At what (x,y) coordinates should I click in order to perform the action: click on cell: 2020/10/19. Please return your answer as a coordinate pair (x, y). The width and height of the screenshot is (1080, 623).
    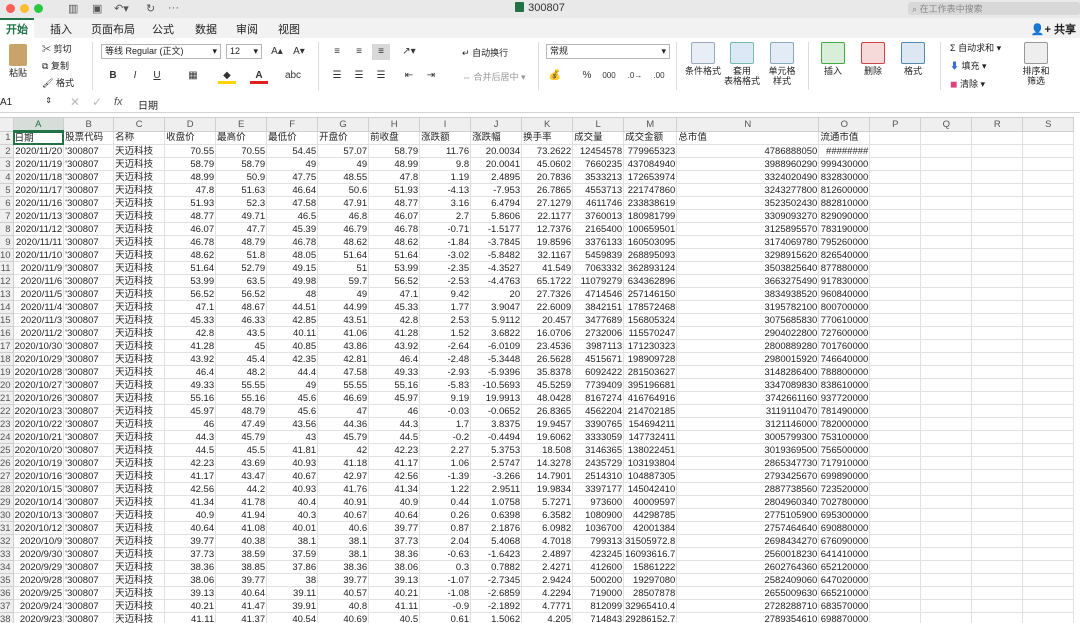
    Looking at the image, I should click on (38, 463).